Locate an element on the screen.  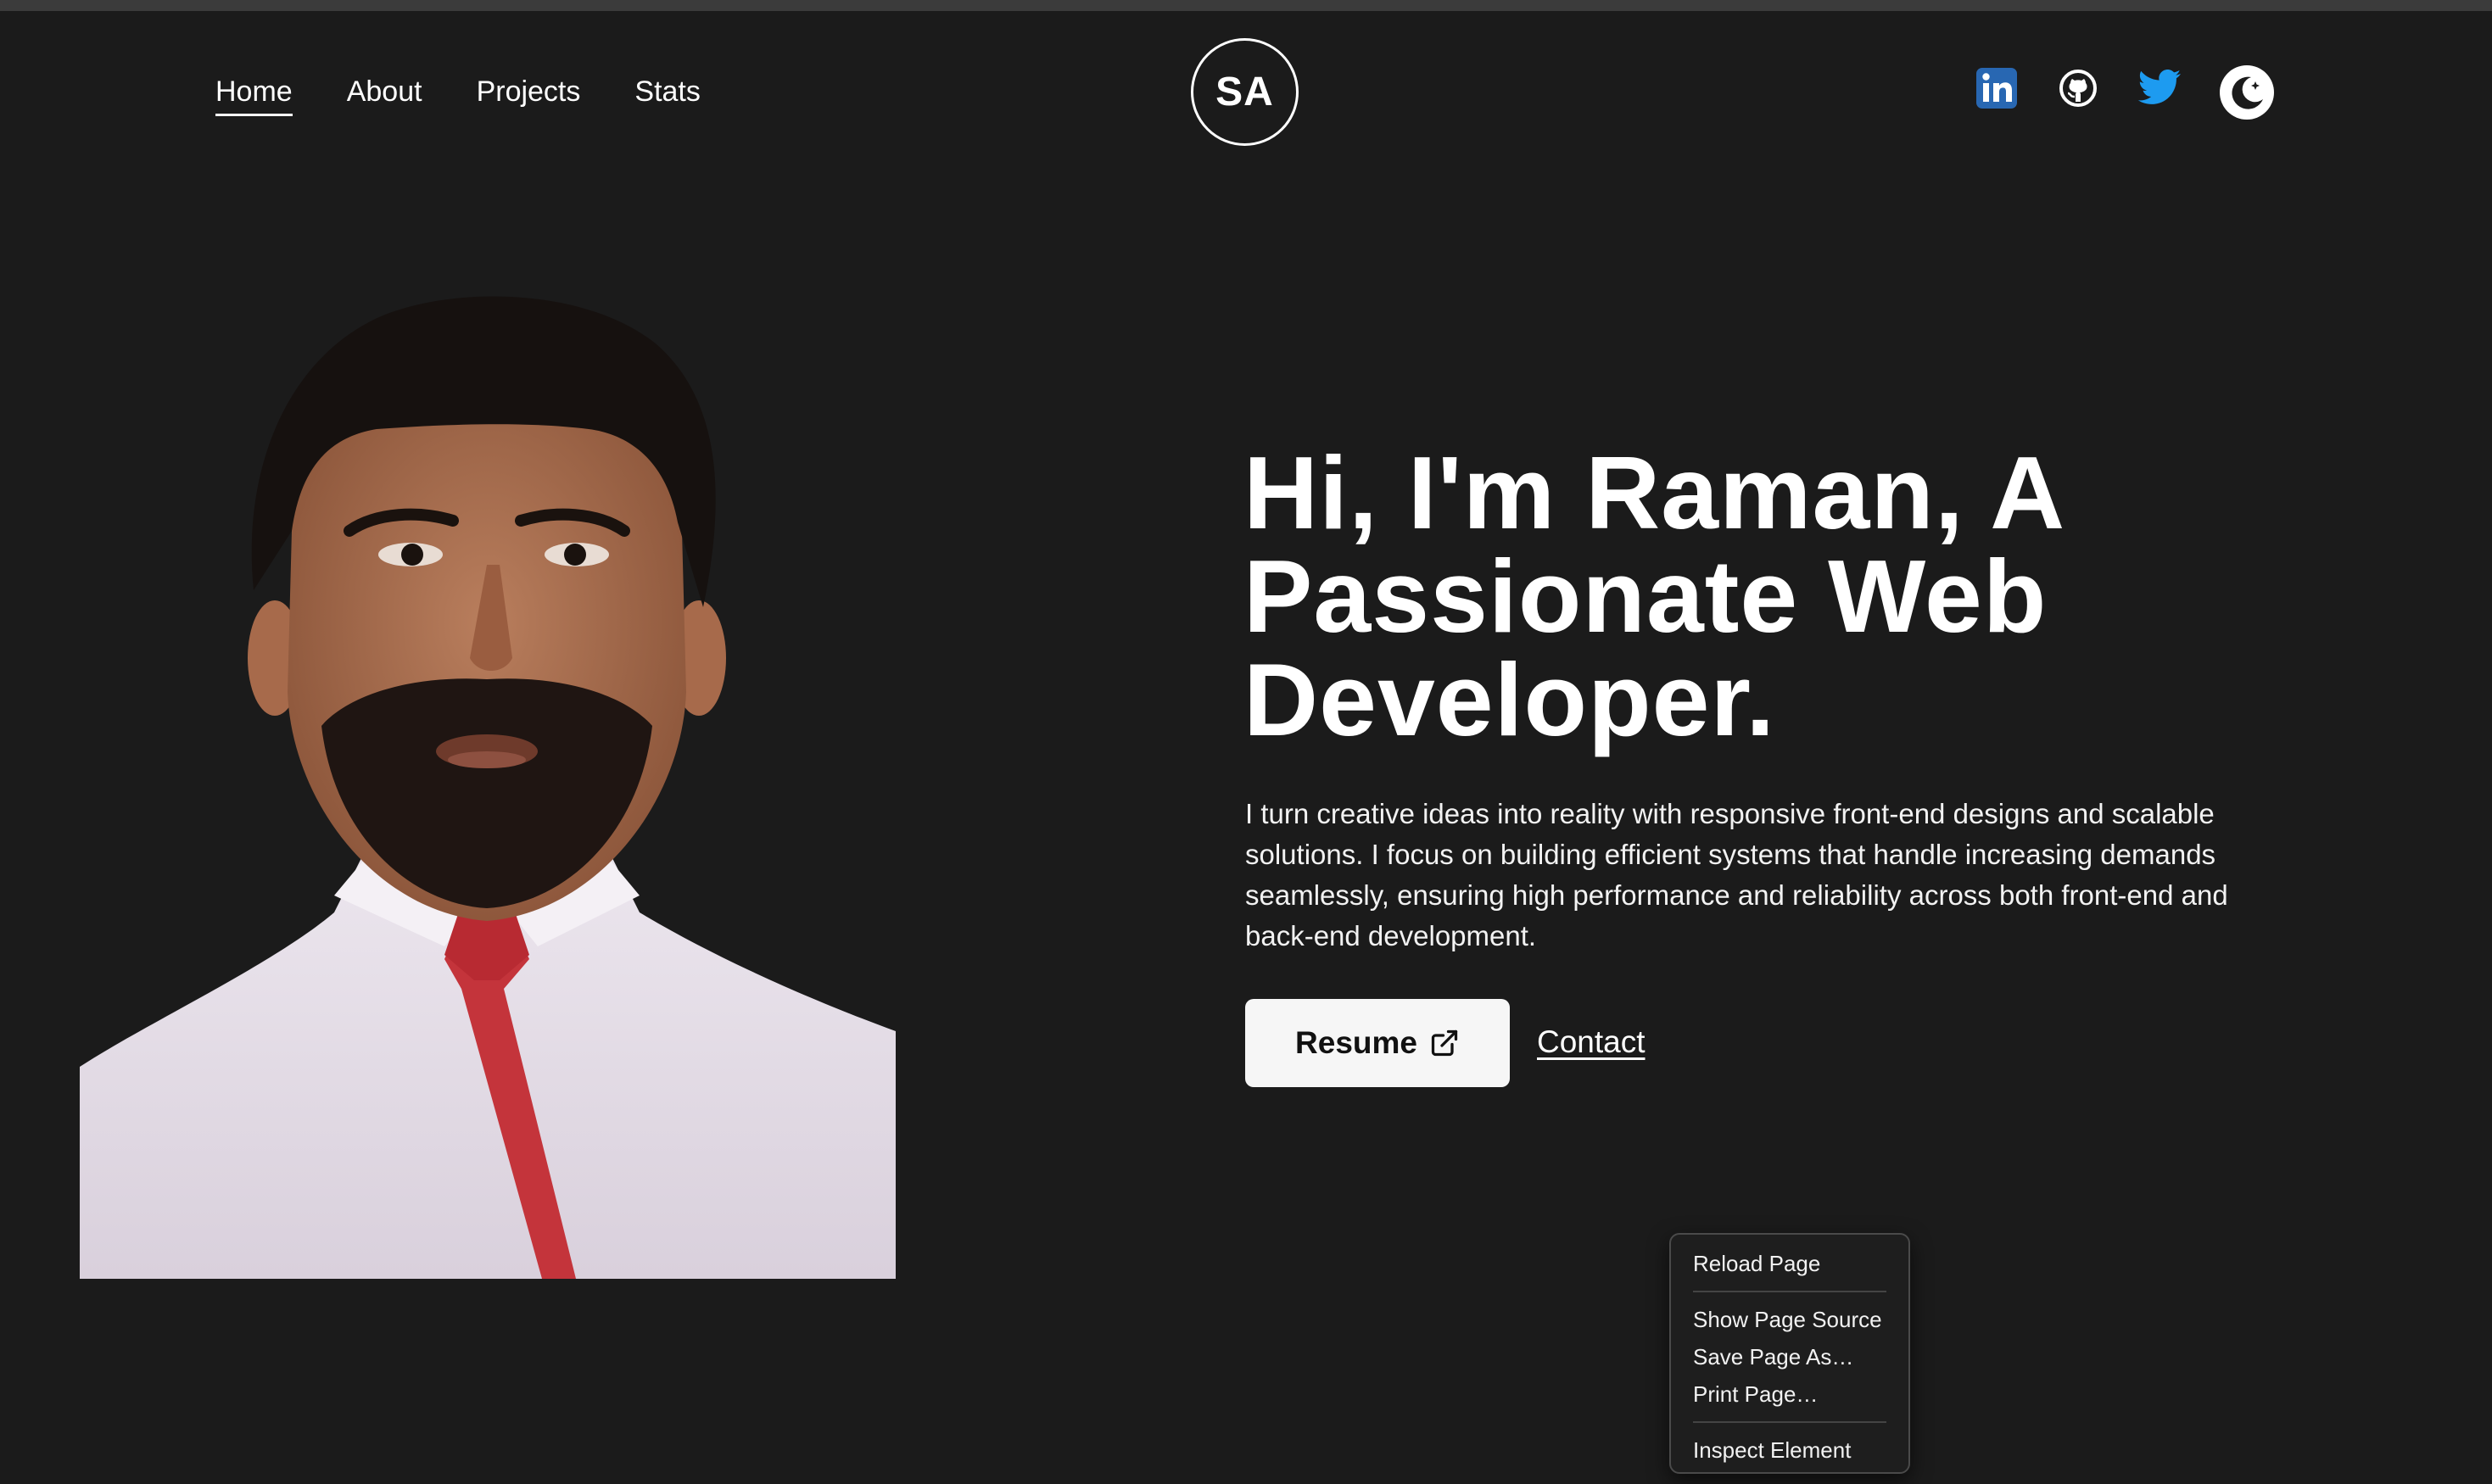
menu-item-reload: Reload Page is located at coordinates (1789, 1263).